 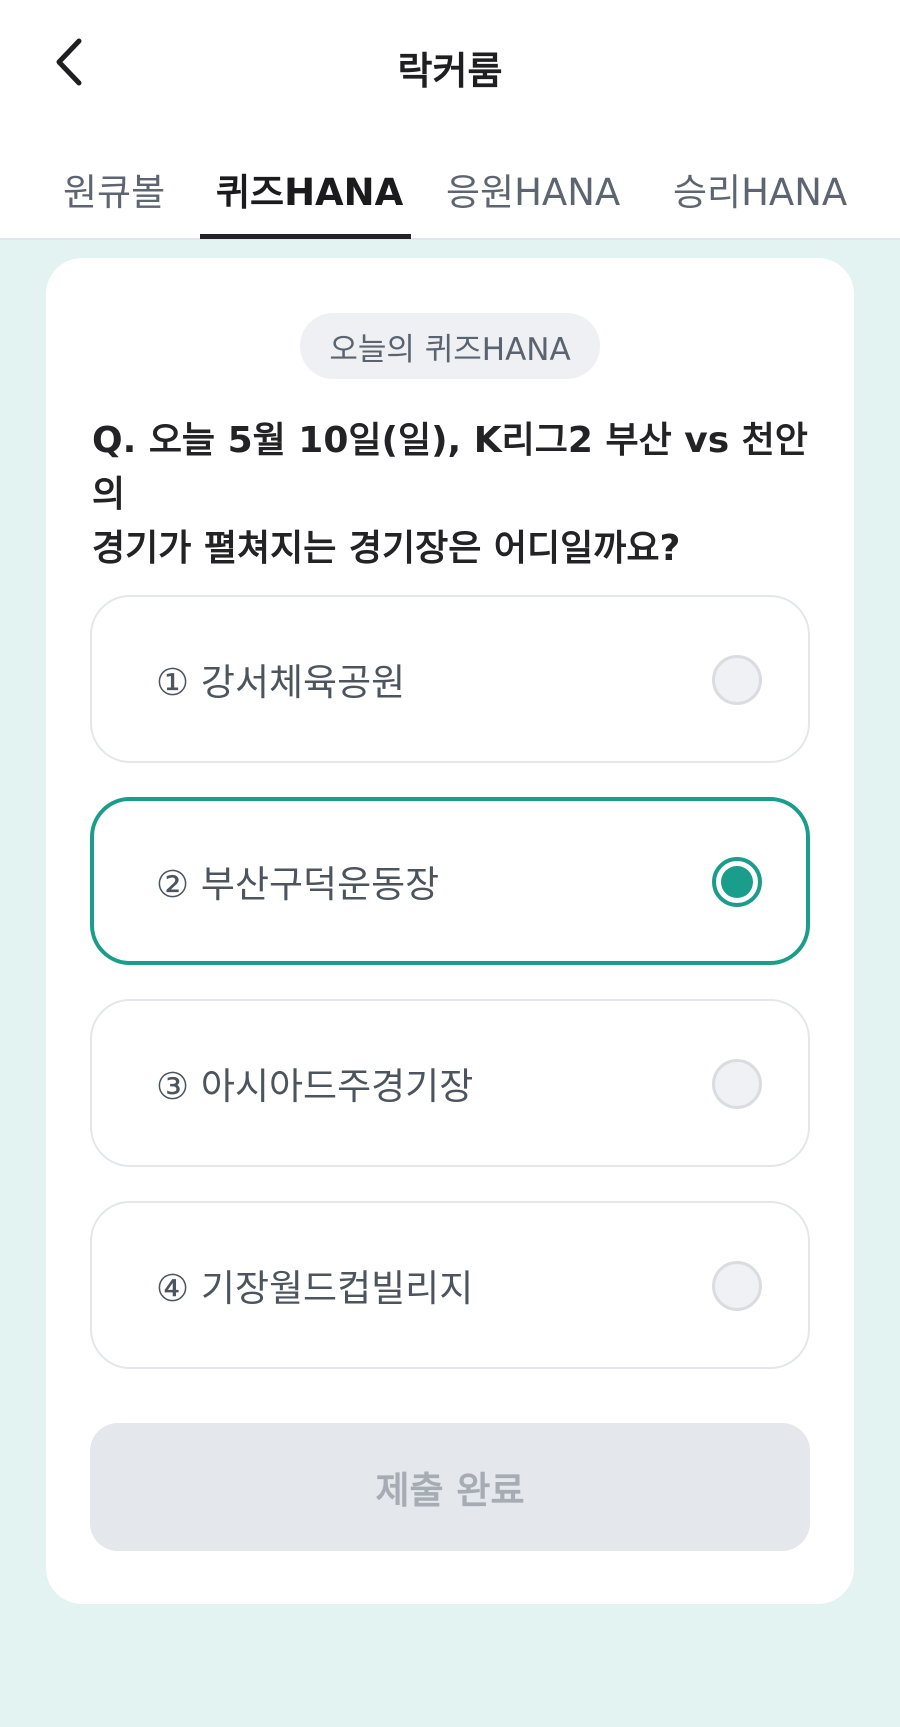 I want to click on answer-option-label: ④ 기장월드컵빌리지, so click(x=315, y=1288).